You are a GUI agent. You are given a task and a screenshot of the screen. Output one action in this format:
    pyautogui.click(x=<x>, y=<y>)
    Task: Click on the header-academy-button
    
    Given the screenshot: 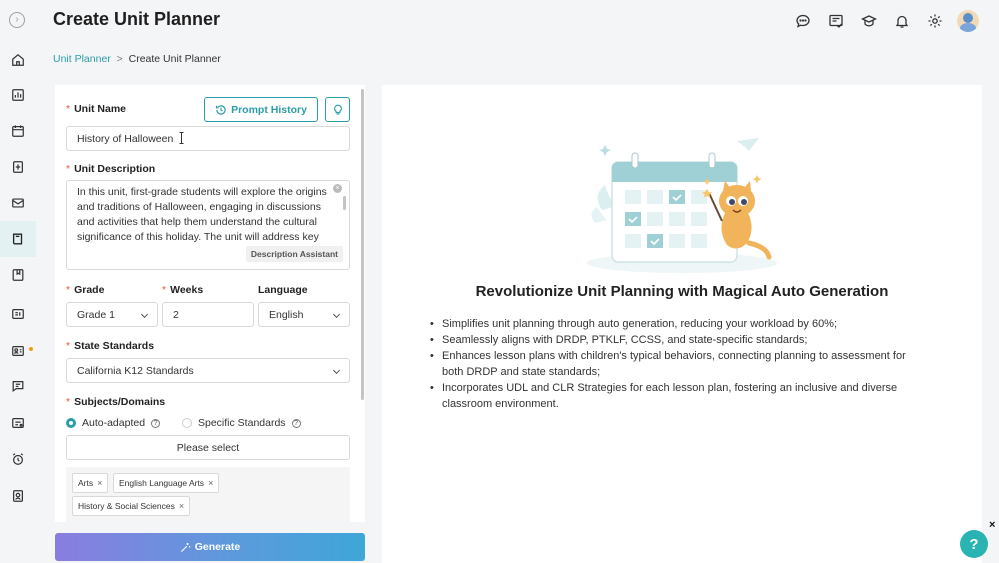 What is the action you would take?
    pyautogui.click(x=868, y=21)
    